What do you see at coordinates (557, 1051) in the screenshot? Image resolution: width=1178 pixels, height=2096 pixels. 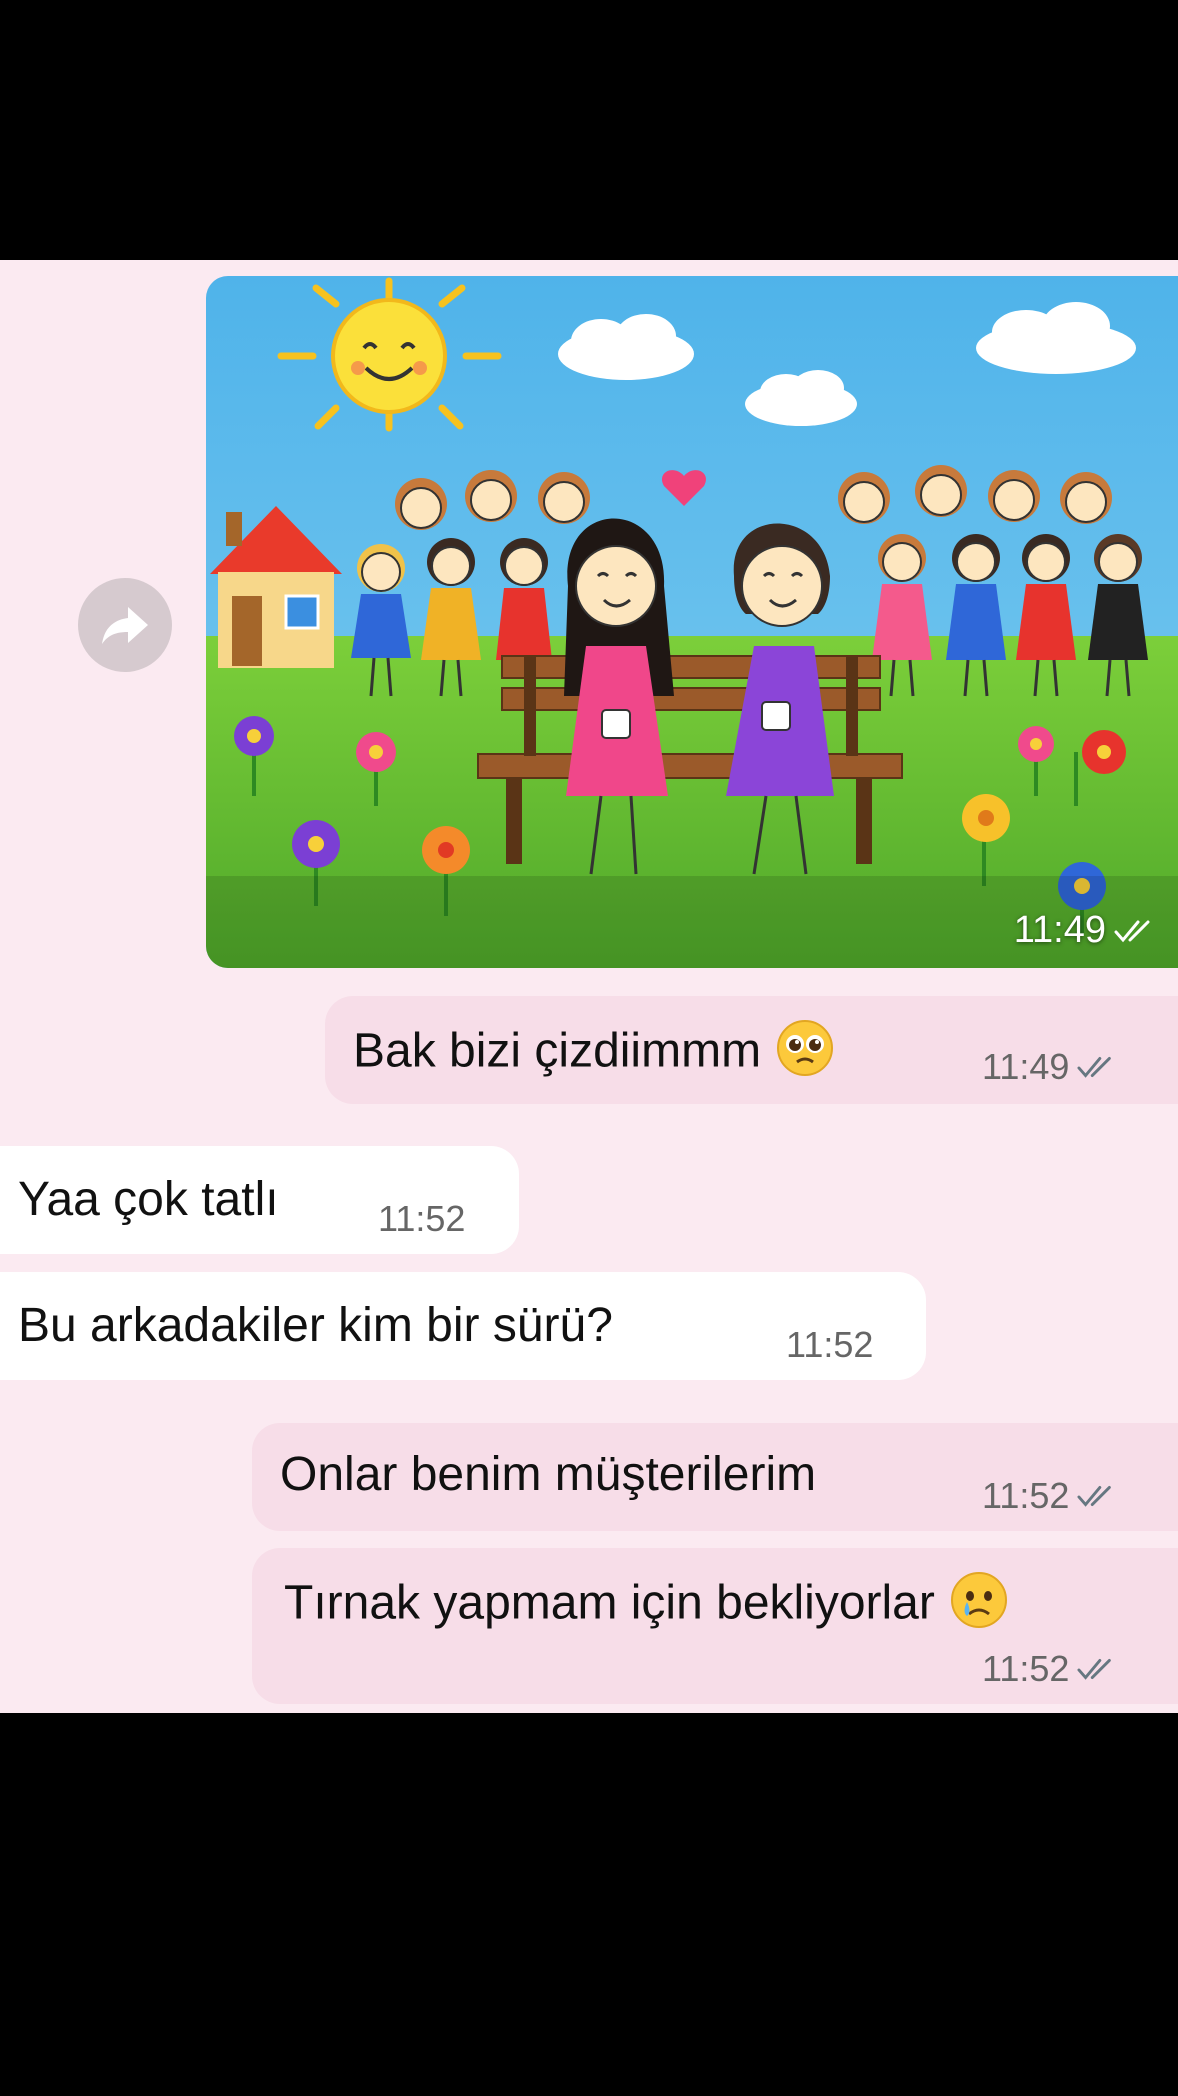 I see `message-text: Bak bizi çizdiimmm` at bounding box center [557, 1051].